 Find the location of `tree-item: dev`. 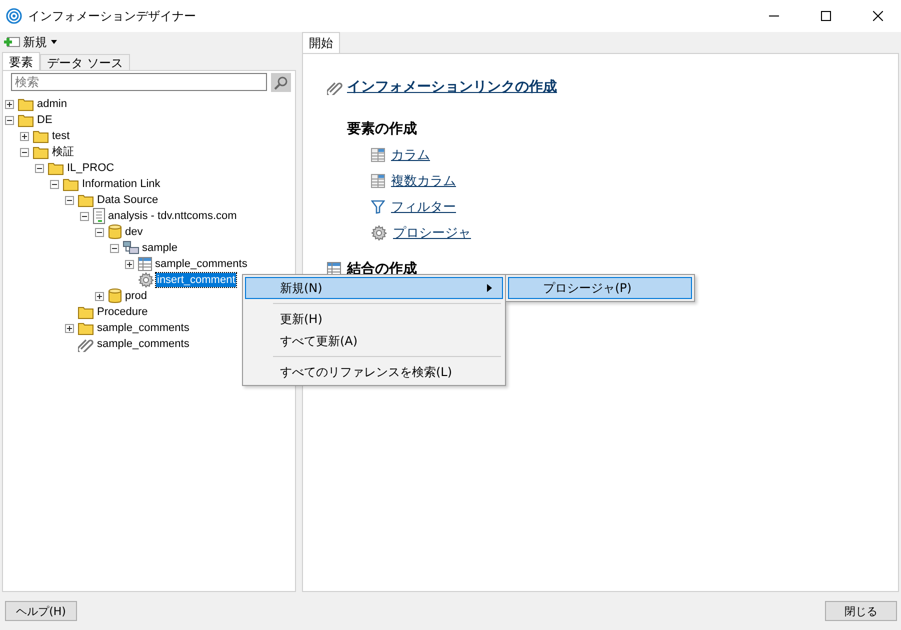

tree-item: dev is located at coordinates (134, 232).